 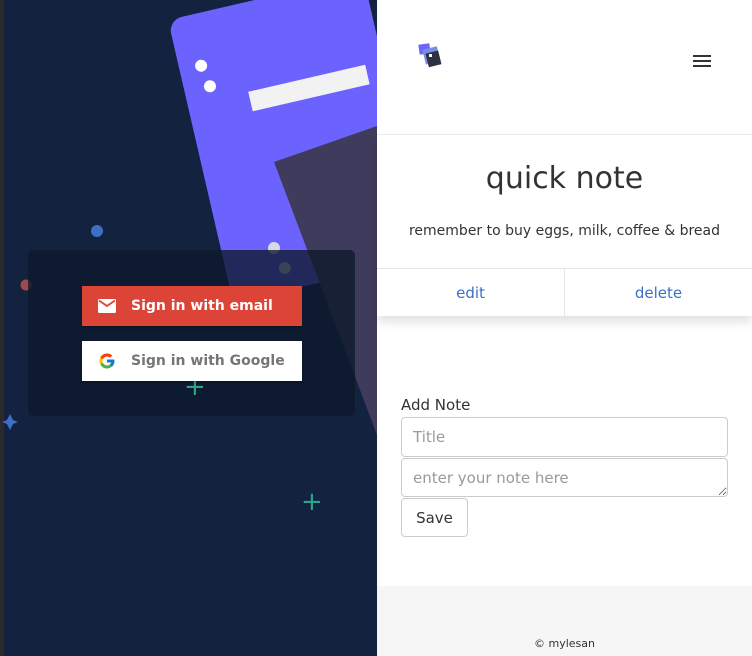 What do you see at coordinates (470, 293) in the screenshot?
I see `edit-note-link: edit` at bounding box center [470, 293].